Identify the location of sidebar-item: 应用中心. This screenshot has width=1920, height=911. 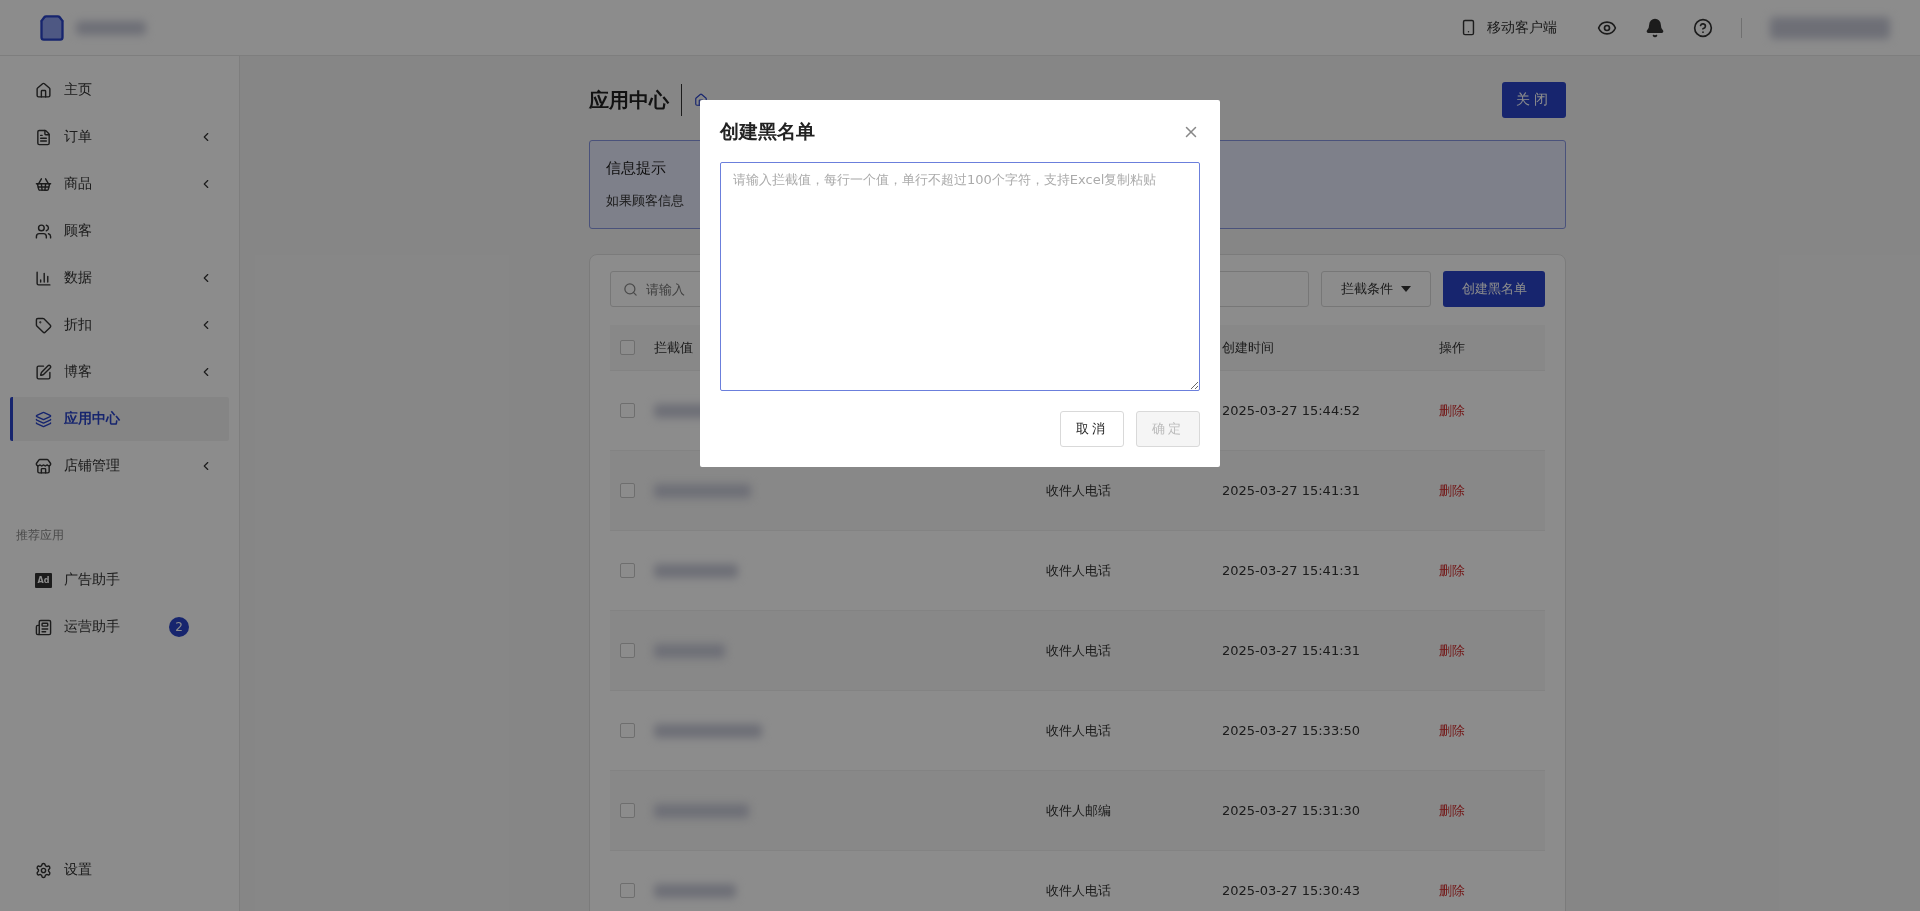
(119, 419).